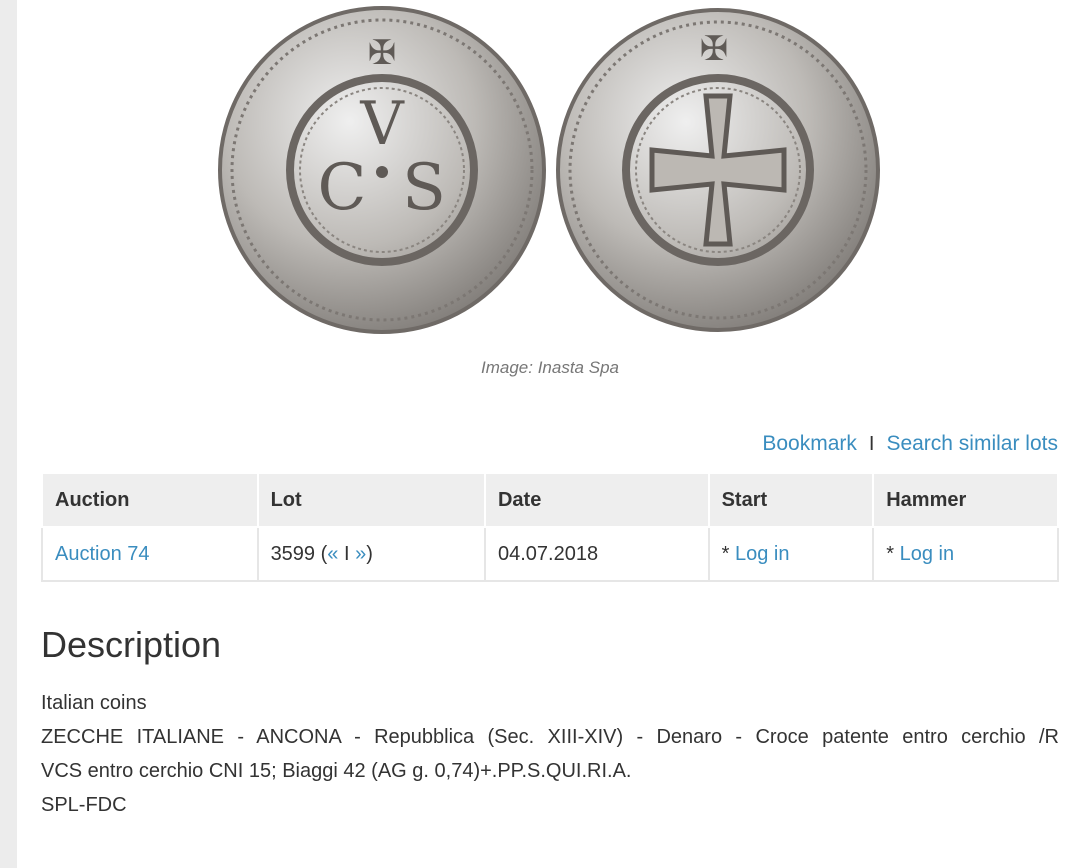 This screenshot has height=868, width=1074. I want to click on svg-text: C, so click(342, 188).